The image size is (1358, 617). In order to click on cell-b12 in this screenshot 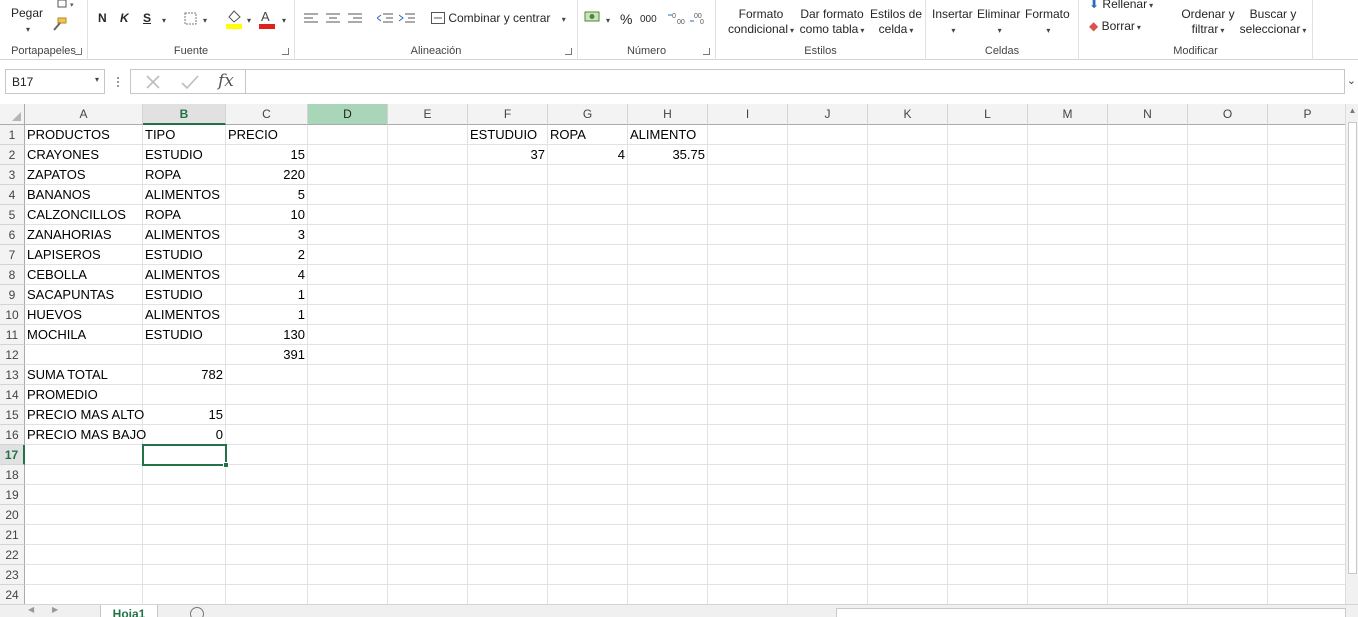, I will do `click(184, 355)`.